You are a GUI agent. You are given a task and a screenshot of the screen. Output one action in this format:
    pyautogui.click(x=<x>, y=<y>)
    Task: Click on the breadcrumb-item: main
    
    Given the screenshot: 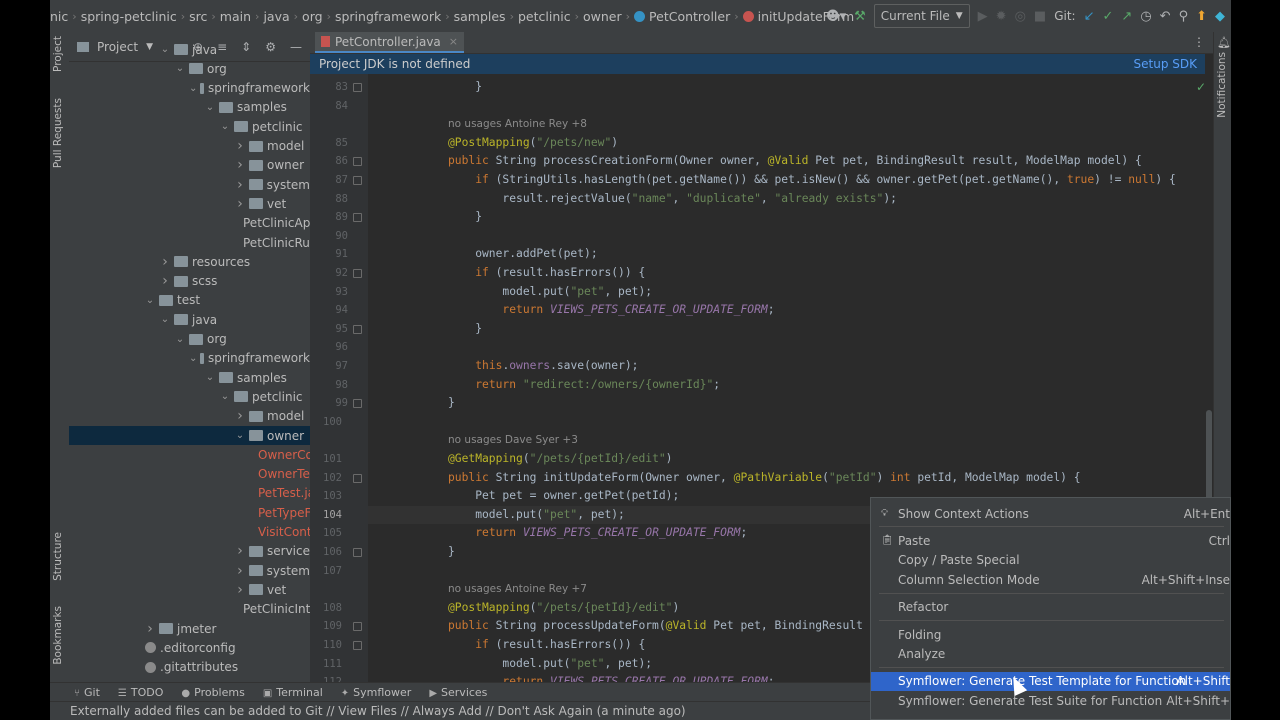 What is the action you would take?
    pyautogui.click(x=235, y=16)
    